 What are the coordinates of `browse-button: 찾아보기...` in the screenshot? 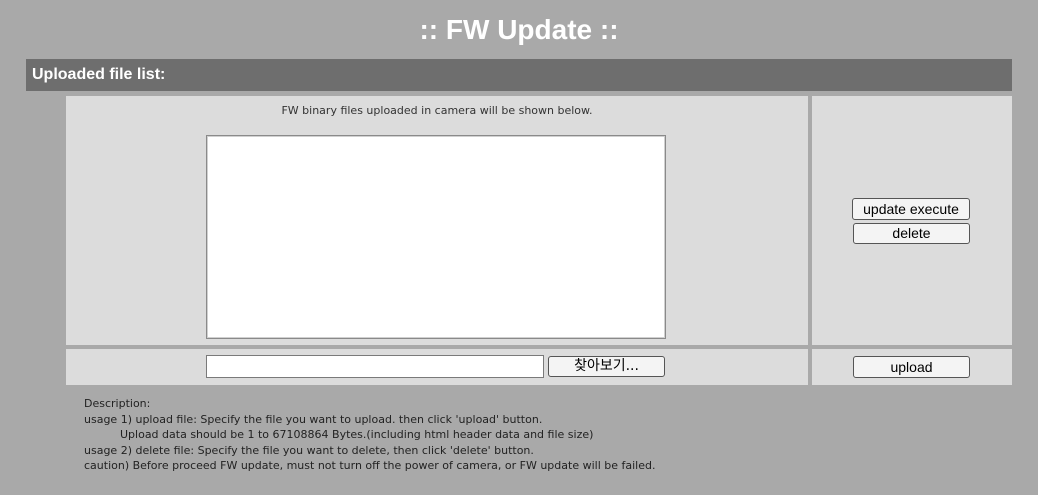 It's located at (606, 366).